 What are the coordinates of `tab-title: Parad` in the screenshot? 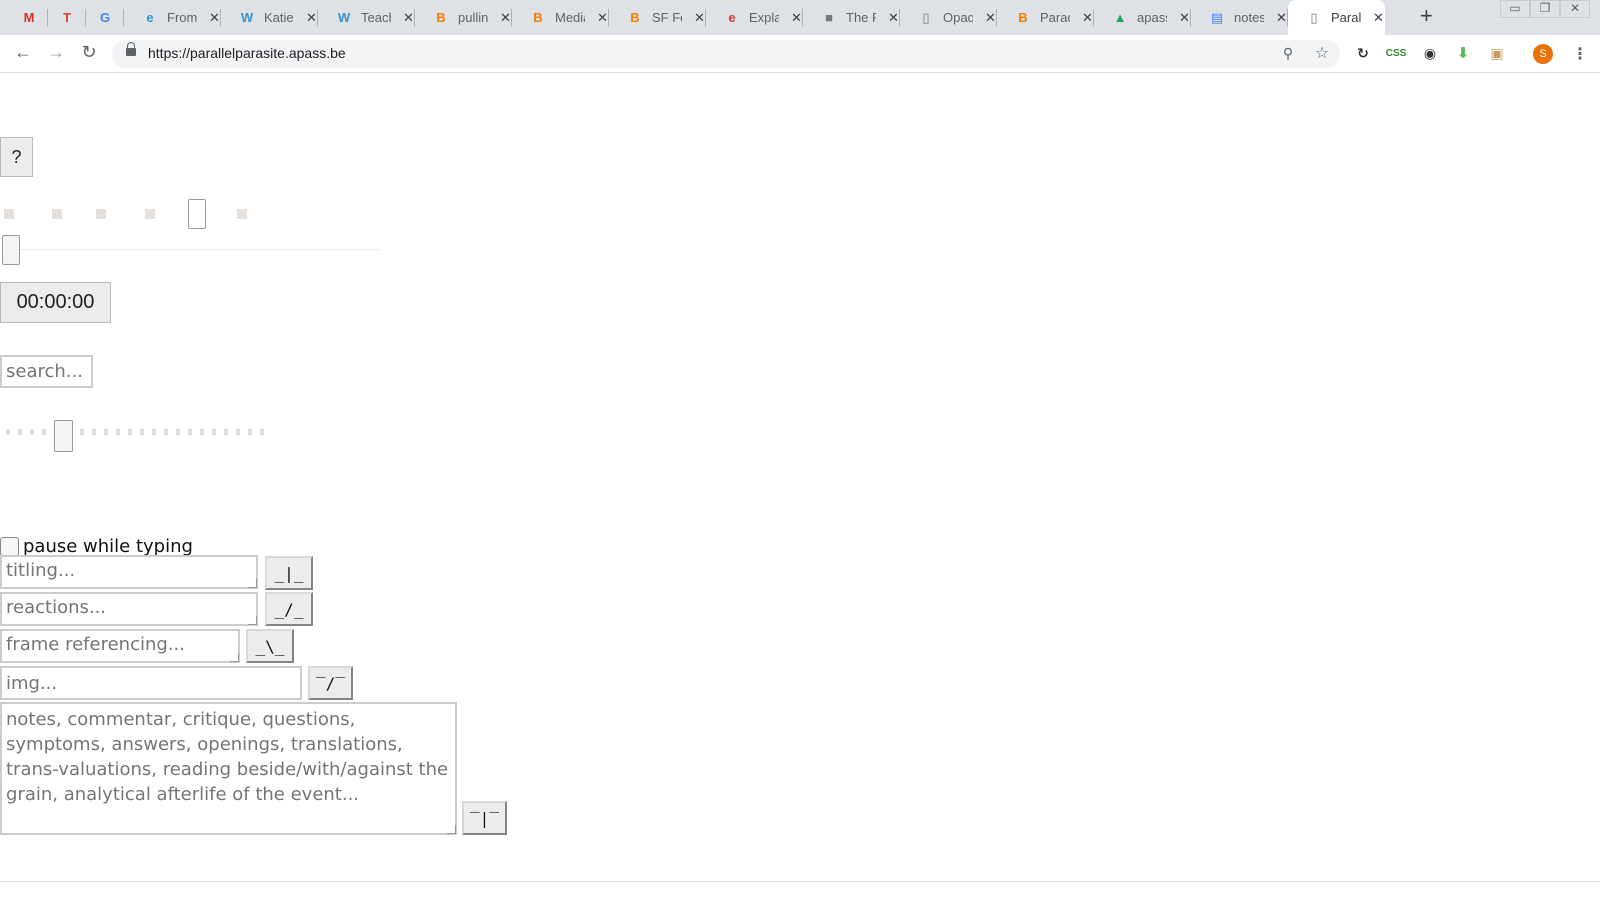 It's located at (1055, 17).